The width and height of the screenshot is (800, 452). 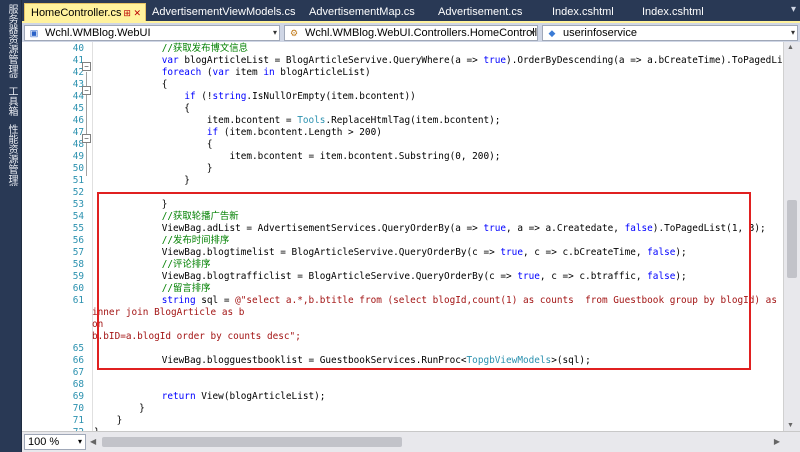 I want to click on line-number: 60, so click(x=78, y=288).